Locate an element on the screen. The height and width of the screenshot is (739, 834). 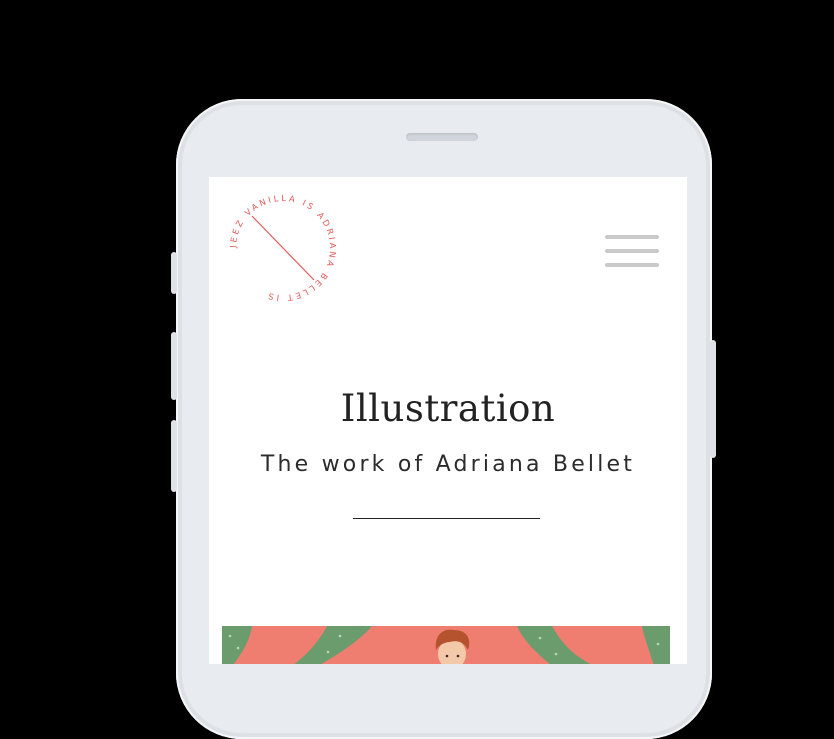
hamburger-menu-icon is located at coordinates (632, 253).